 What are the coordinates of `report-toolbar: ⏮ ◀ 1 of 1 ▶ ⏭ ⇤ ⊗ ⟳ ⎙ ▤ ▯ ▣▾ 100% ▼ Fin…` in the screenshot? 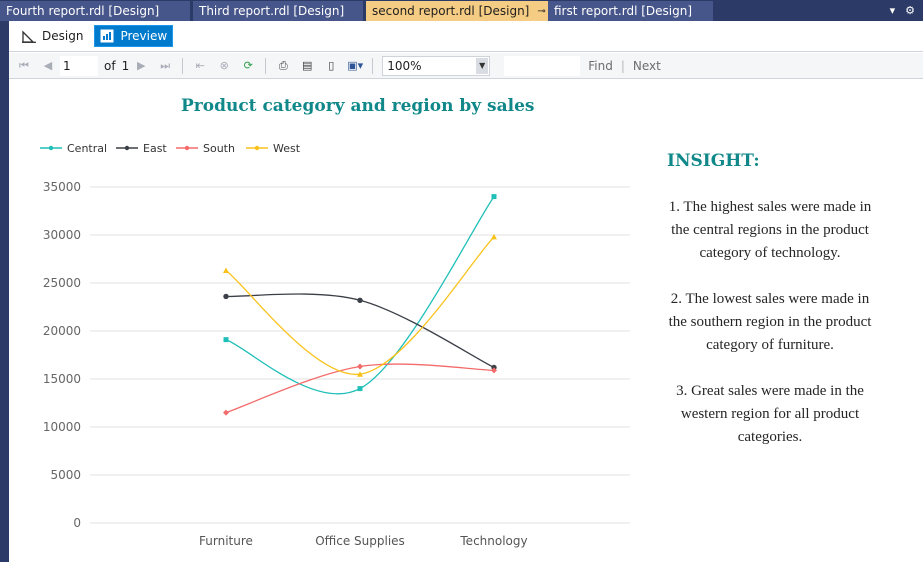 It's located at (466, 66).